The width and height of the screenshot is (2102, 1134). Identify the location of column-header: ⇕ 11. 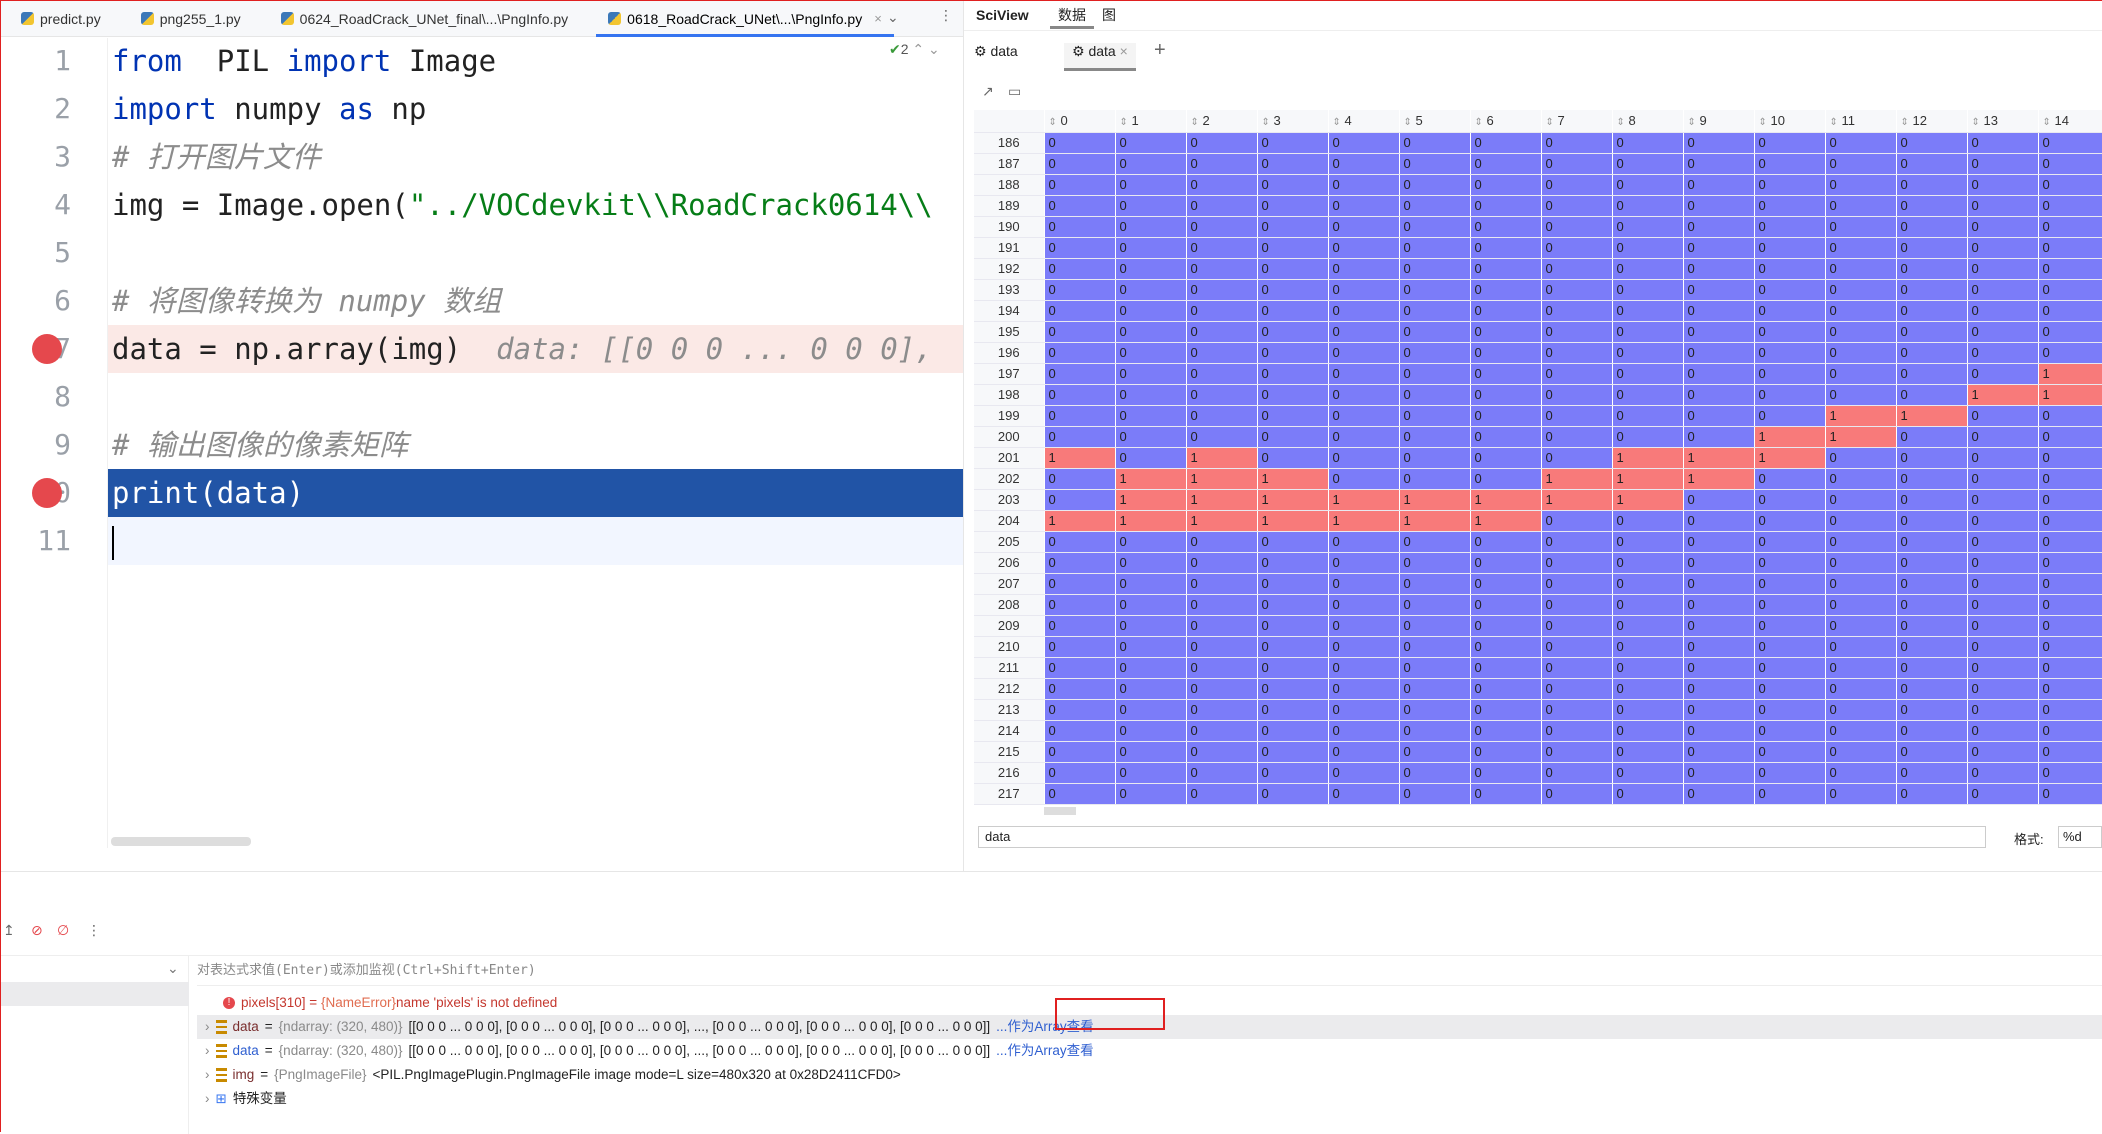
(1861, 121).